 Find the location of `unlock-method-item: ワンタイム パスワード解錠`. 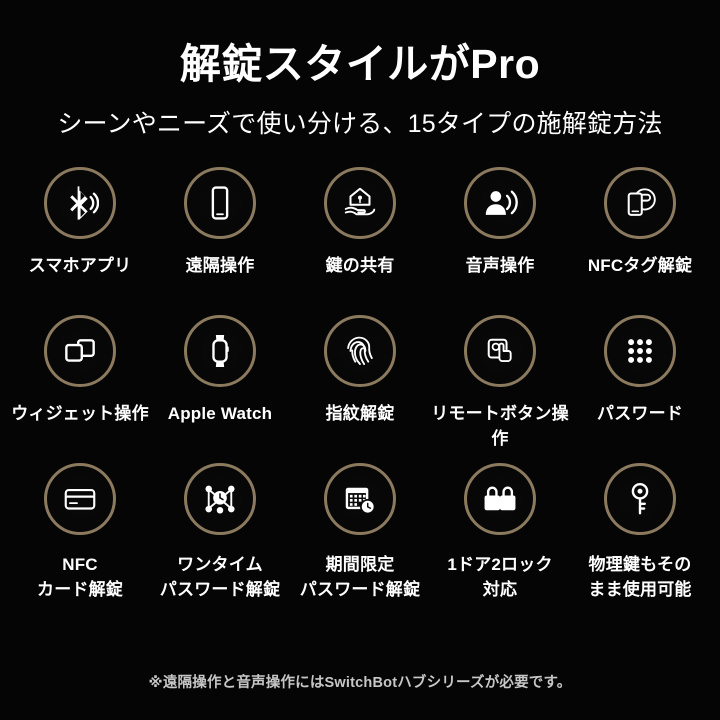

unlock-method-item: ワンタイム パスワード解錠 is located at coordinates (220, 538).